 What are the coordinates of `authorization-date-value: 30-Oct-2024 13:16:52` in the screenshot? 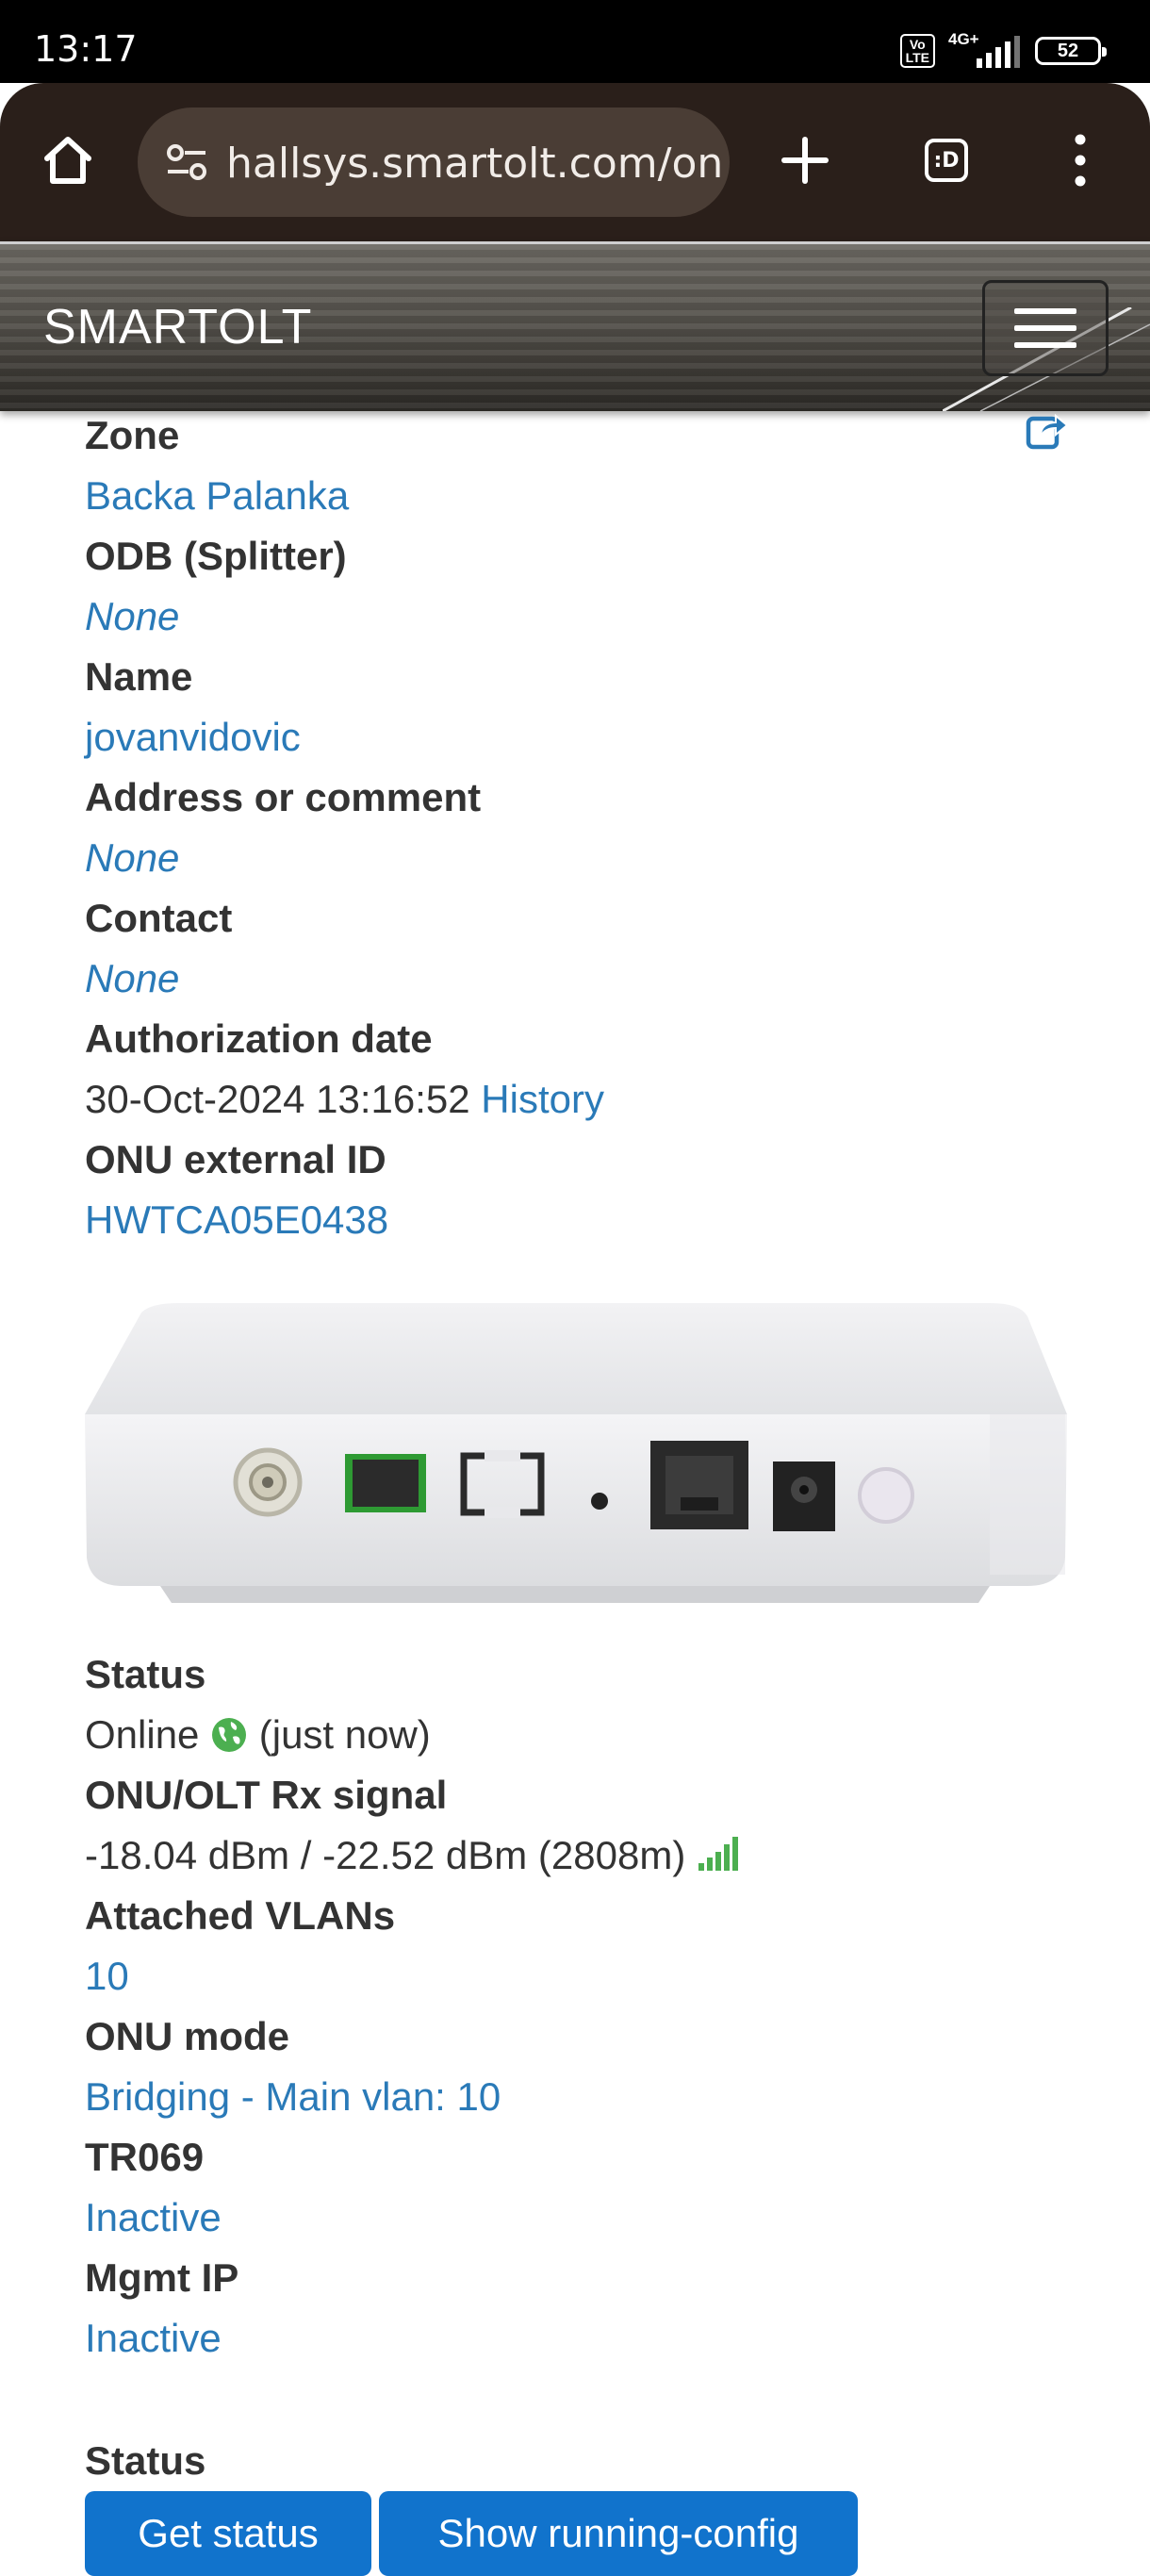 It's located at (278, 1099).